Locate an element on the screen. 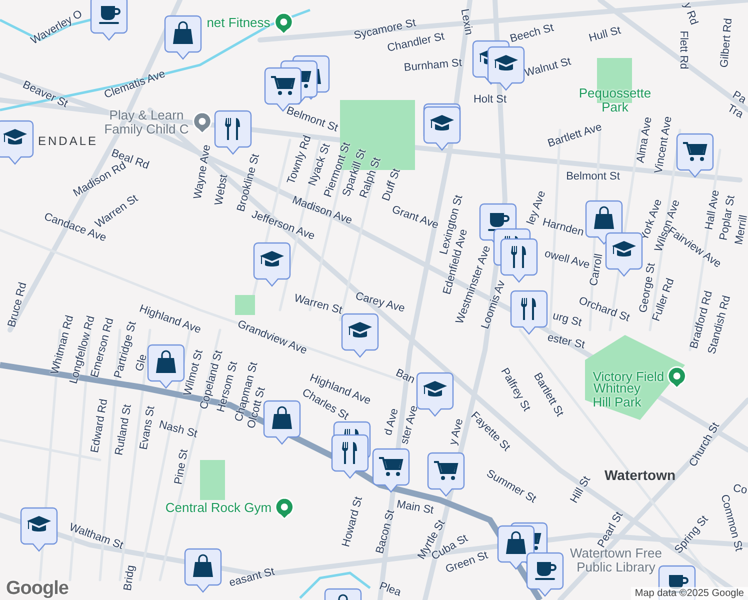 Image resolution: width=748 pixels, height=600 pixels. street-label: Duff St is located at coordinates (392, 185).